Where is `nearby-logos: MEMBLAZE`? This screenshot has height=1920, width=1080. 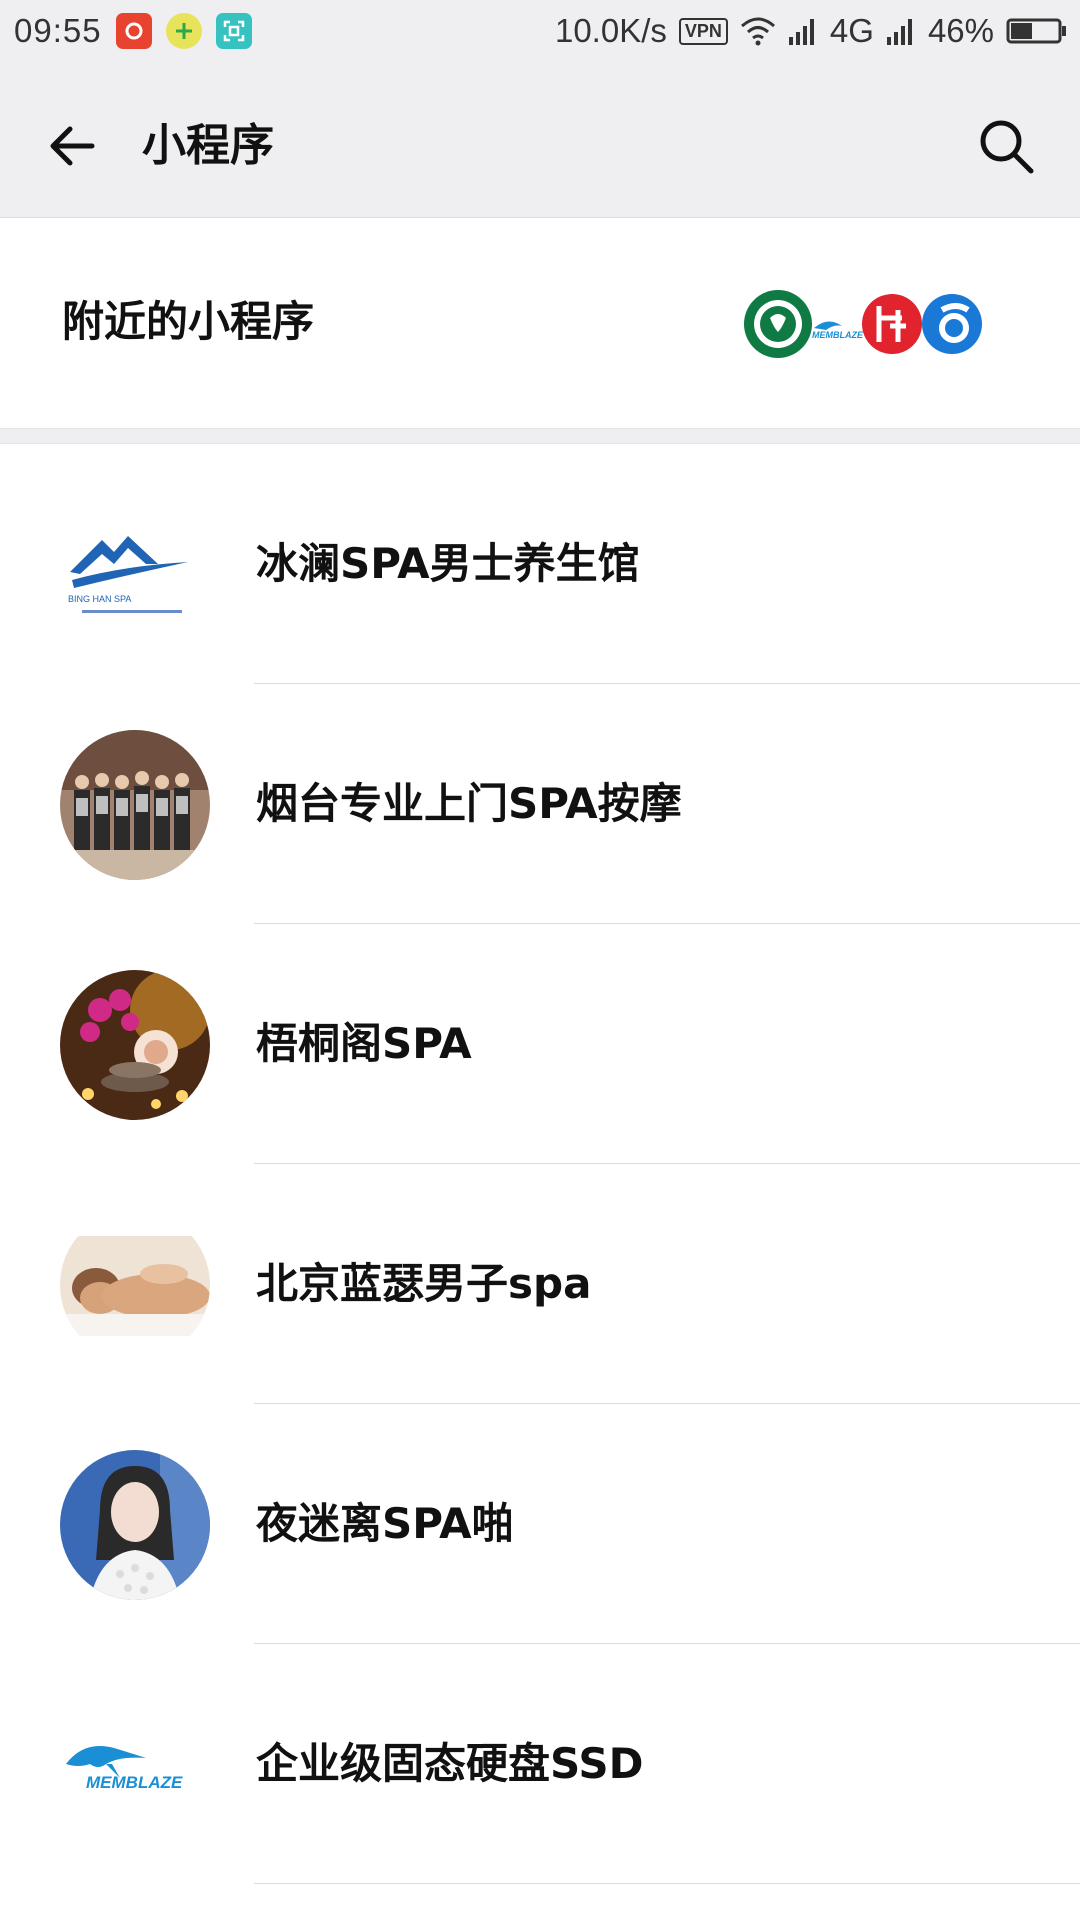 nearby-logos: MEMBLAZE is located at coordinates (863, 324).